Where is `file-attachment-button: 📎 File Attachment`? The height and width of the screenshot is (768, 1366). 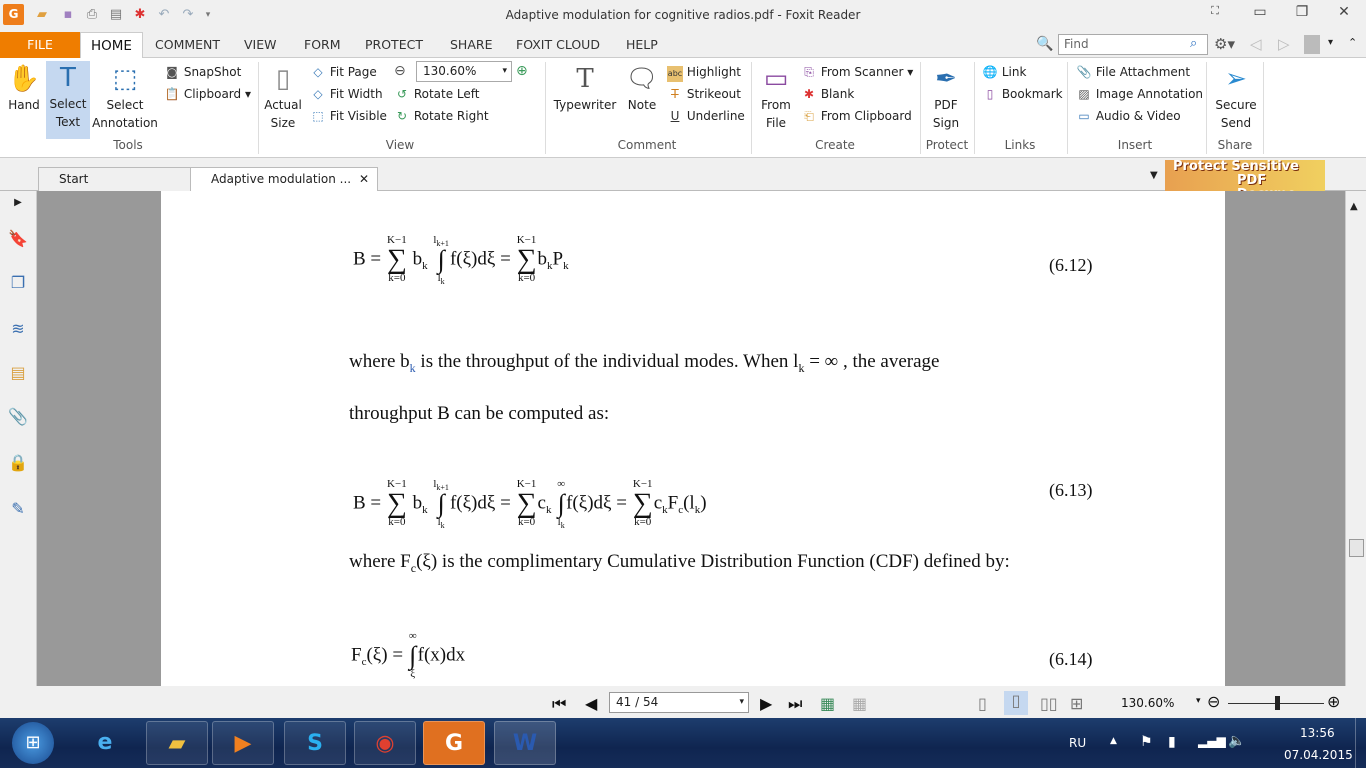
file-attachment-button: 📎 File Attachment is located at coordinates (1133, 72).